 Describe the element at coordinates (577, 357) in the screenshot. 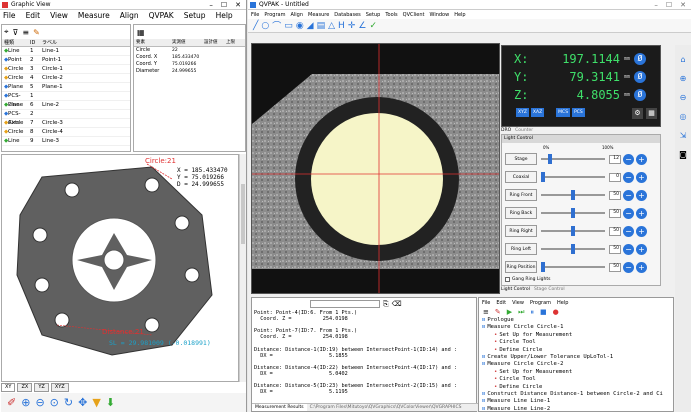

I see `tree-item: ⊟ Create Upper/Lower Tolerance UpLoTol-1` at that location.